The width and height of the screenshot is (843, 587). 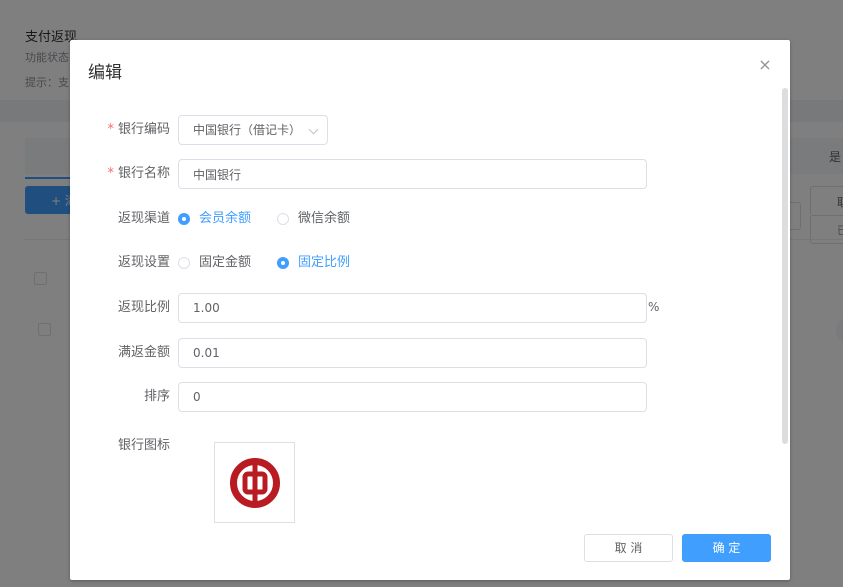 I want to click on sort-label: 排序, so click(x=156, y=396).